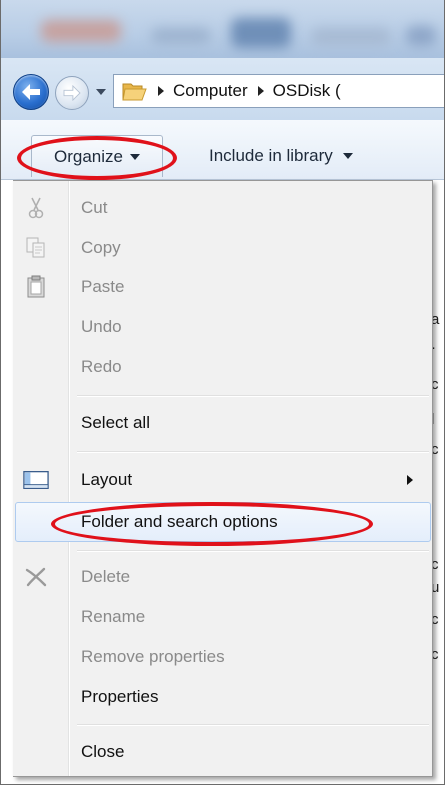 The height and width of the screenshot is (785, 445). What do you see at coordinates (107, 479) in the screenshot?
I see `menu-item-label: Layout` at bounding box center [107, 479].